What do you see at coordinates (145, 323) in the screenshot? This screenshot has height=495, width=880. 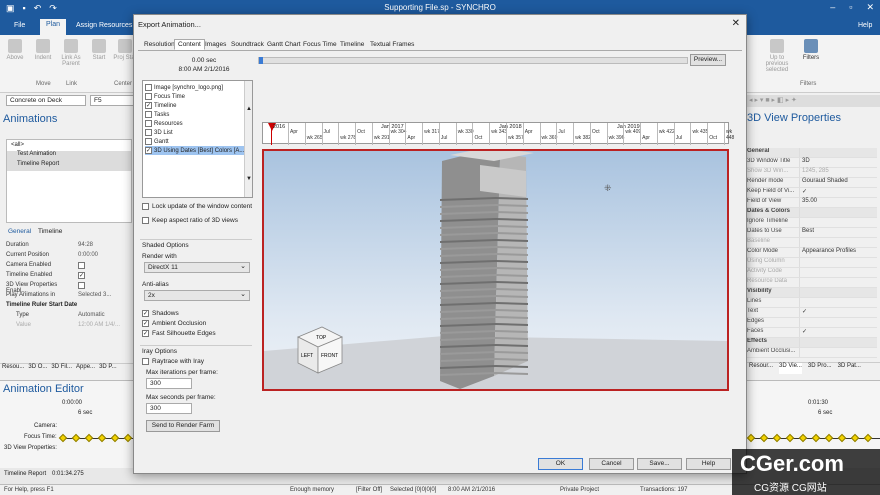 I see `ambient-occlusion-checkbox: ✓` at bounding box center [145, 323].